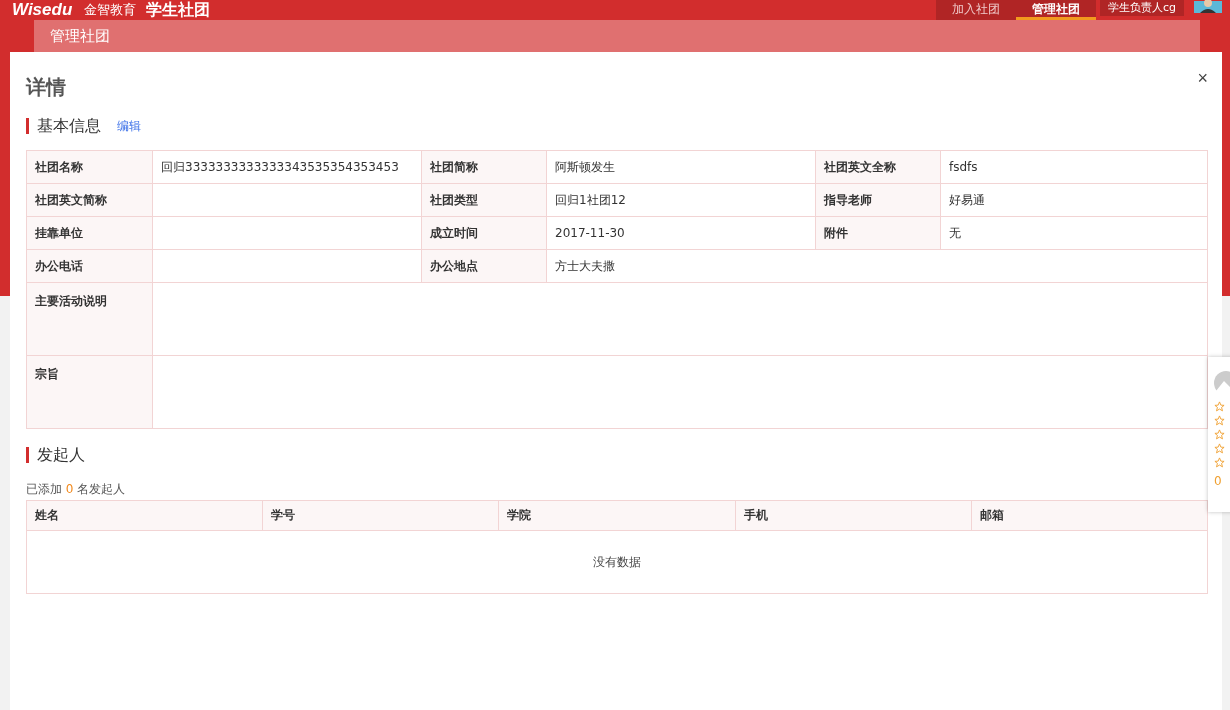  What do you see at coordinates (76, 489) in the screenshot?
I see `founder-count: 已添加 0 名发起人` at bounding box center [76, 489].